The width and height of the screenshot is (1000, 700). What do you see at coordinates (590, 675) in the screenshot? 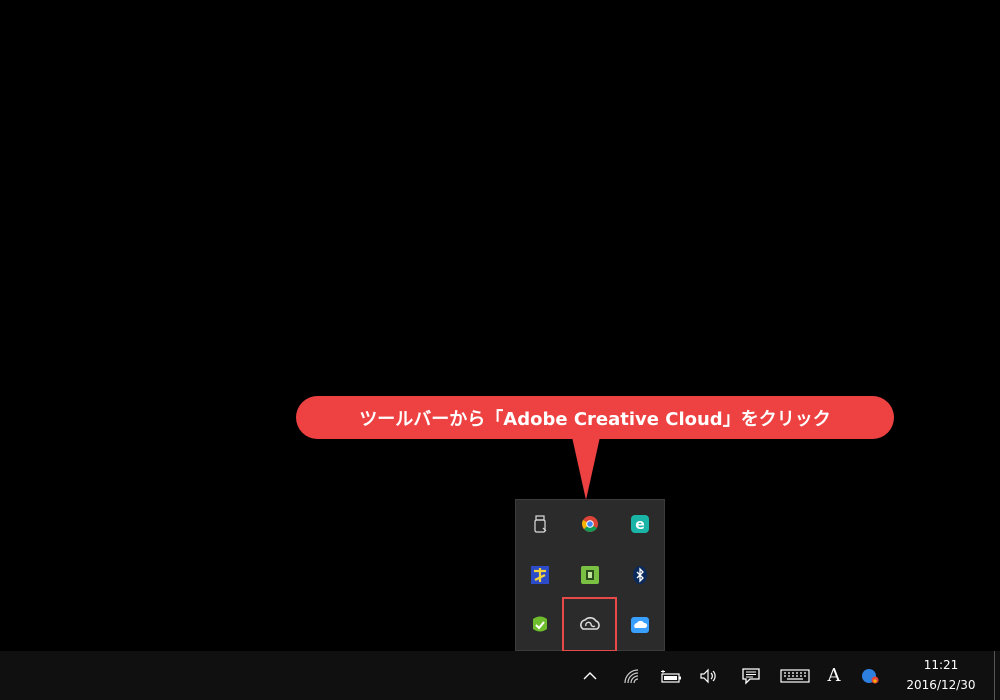
I see `show-hidden-icons-chevron-icon` at bounding box center [590, 675].